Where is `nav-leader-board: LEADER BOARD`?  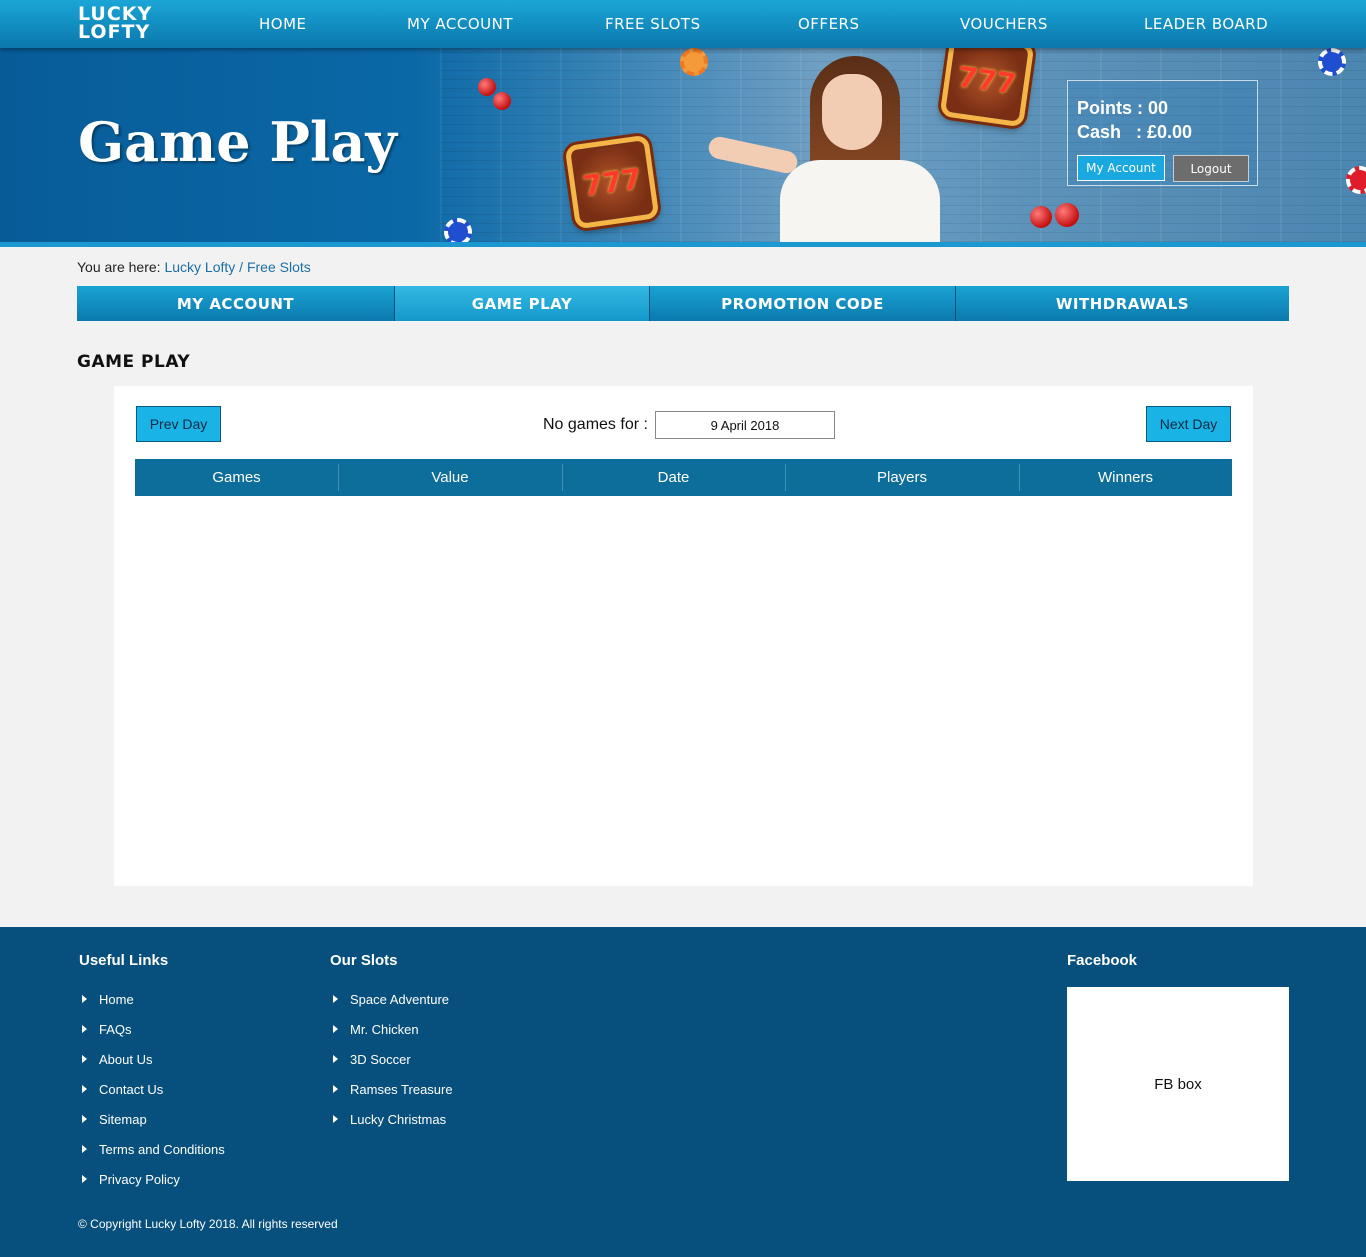 nav-leader-board: LEADER BOARD is located at coordinates (1206, 24).